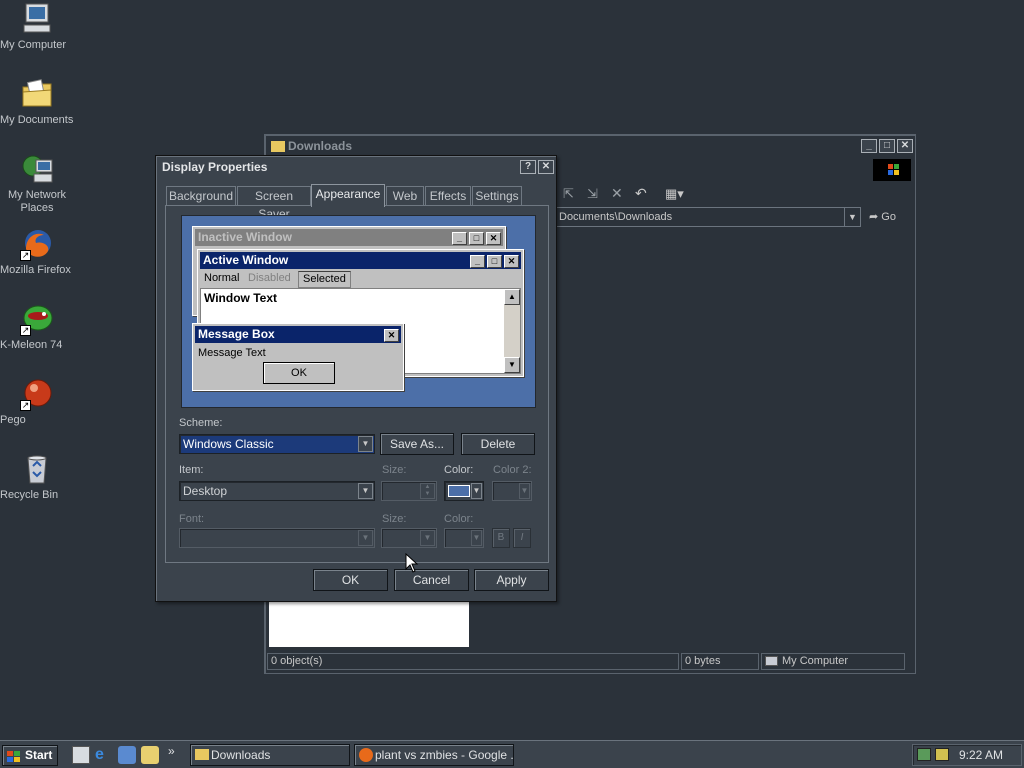 The height and width of the screenshot is (768, 1024). Describe the element at coordinates (427, 491) in the screenshot. I see `spinner-icon: ▲ ▼` at that location.